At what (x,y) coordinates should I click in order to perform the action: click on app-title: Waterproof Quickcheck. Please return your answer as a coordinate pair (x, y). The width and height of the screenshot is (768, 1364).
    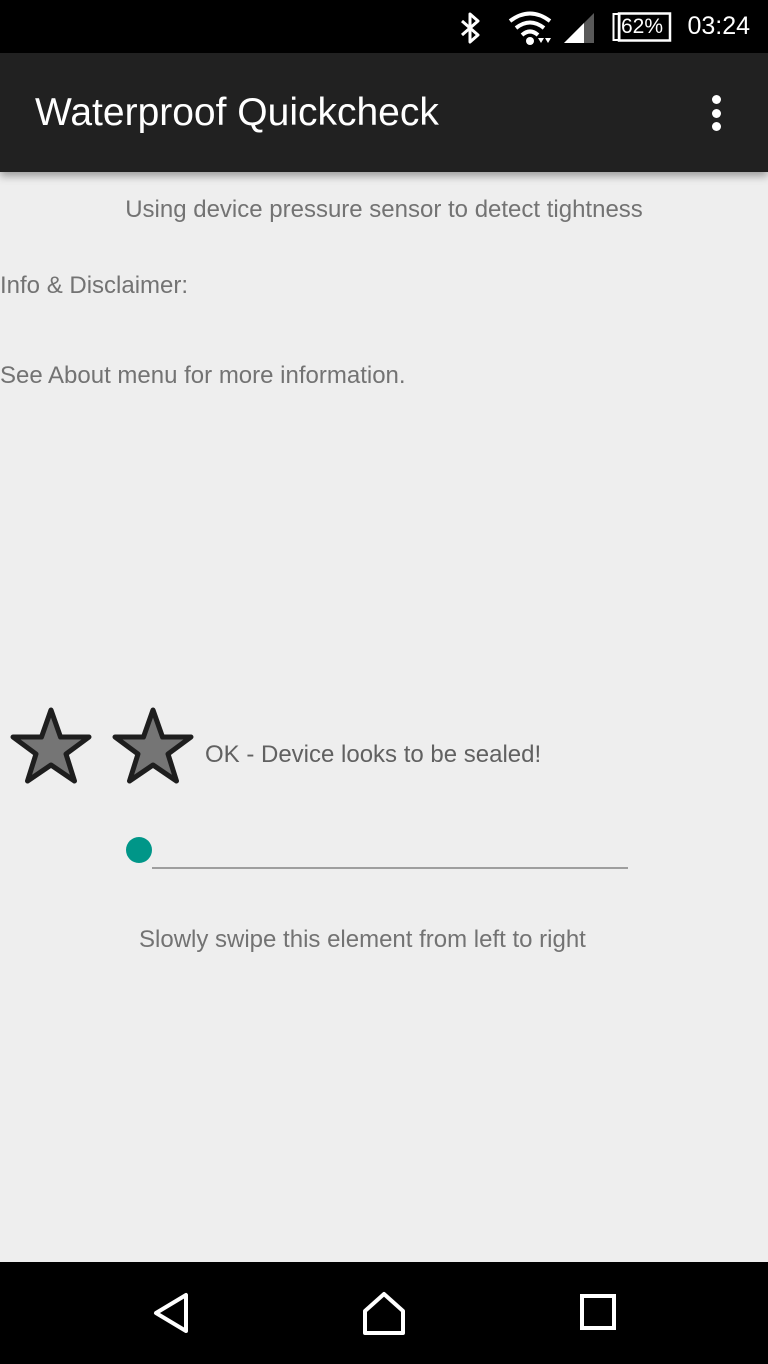
    Looking at the image, I should click on (237, 112).